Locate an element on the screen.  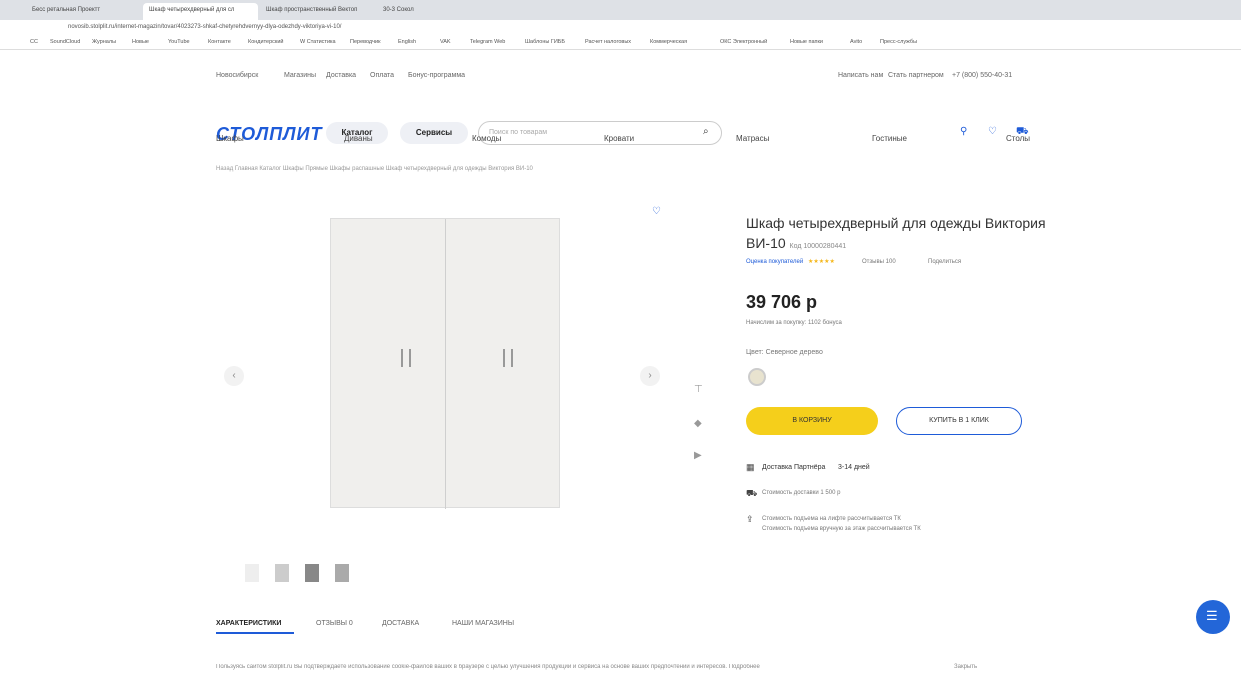
chat-icon: ☰ is located at coordinates (1212, 615).